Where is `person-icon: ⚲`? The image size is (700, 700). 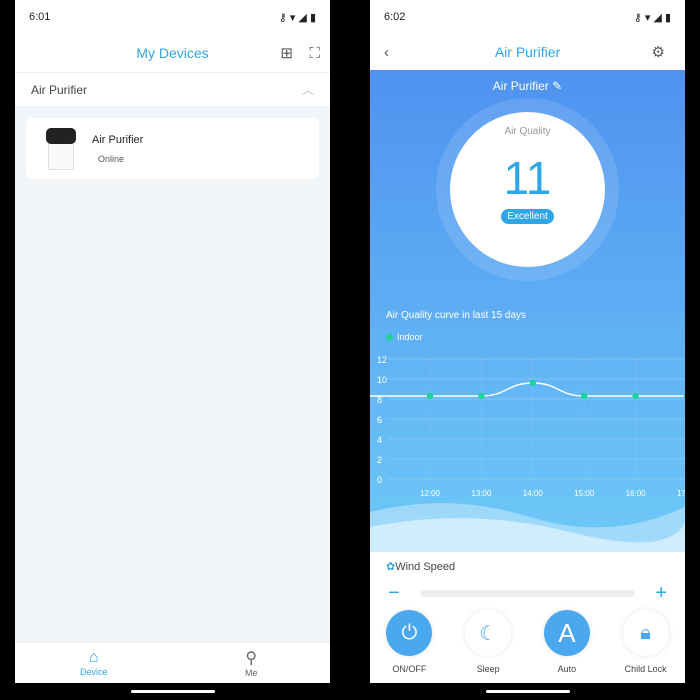 person-icon: ⚲ is located at coordinates (251, 658).